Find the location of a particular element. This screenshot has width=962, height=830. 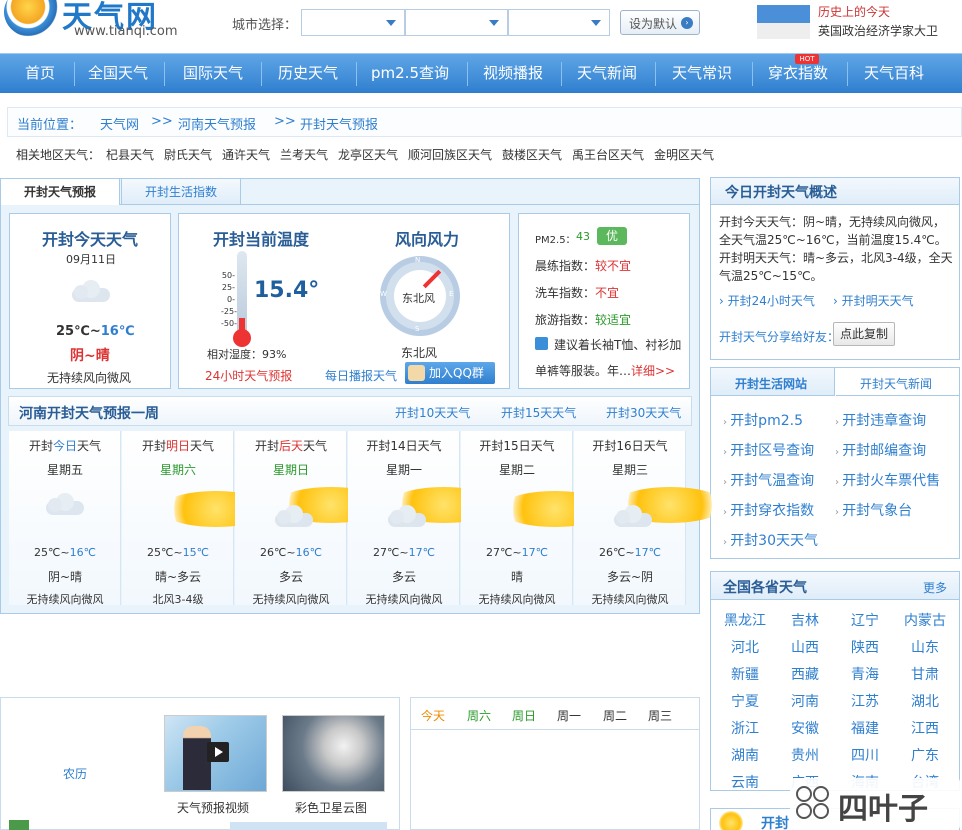

province-link: 四川 is located at coordinates (865, 755).